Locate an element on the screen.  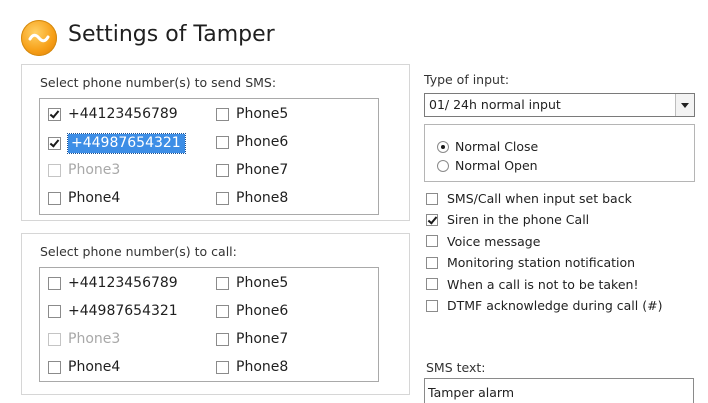
sms-section-item: Phone4 is located at coordinates (84, 198).